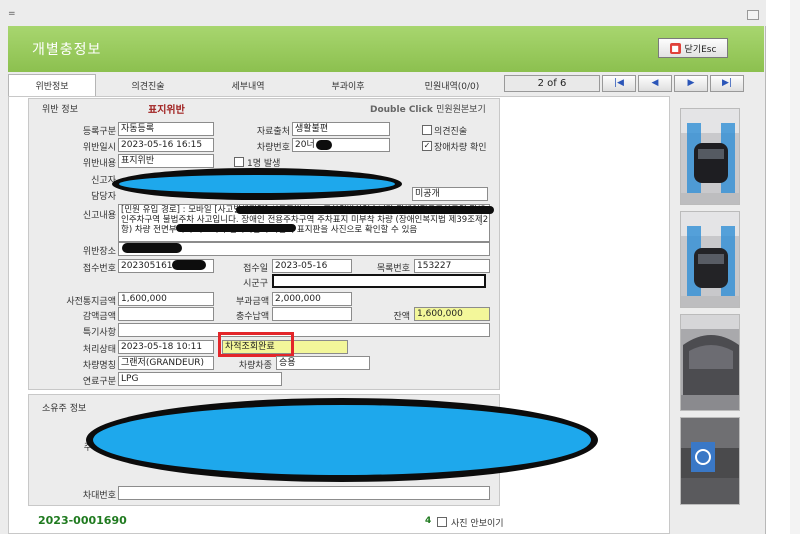  What do you see at coordinates (166, 145) in the screenshot?
I see `violation-date-field: 2023-05-16 16:15` at bounding box center [166, 145].